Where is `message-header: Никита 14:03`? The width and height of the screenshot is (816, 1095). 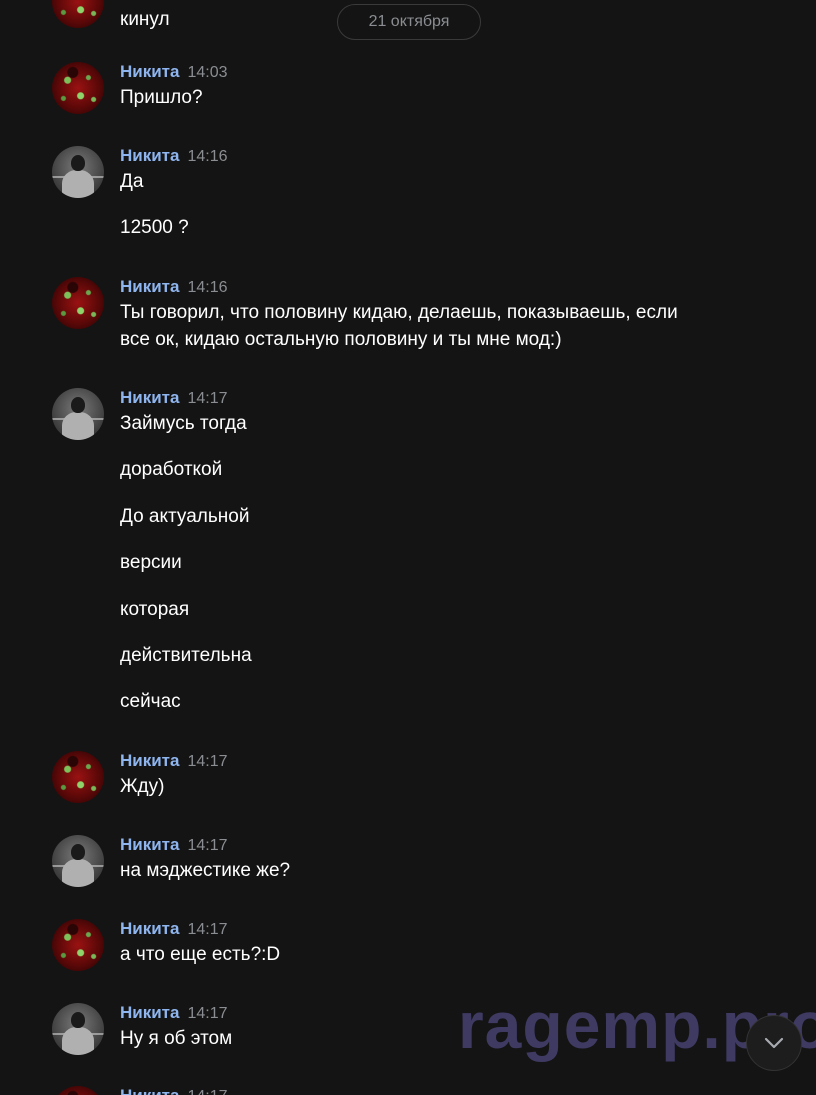 message-header: Никита 14:03 is located at coordinates (174, 72).